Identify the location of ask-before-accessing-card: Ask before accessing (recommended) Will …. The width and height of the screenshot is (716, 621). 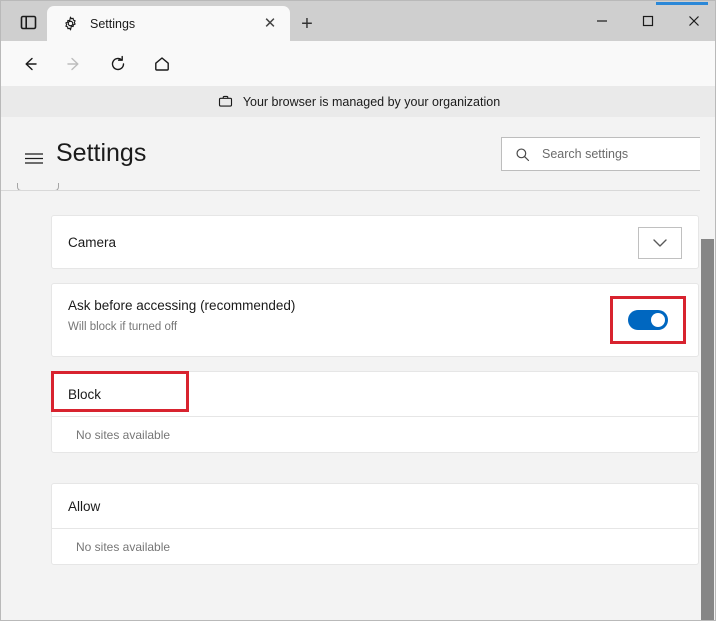
(375, 320).